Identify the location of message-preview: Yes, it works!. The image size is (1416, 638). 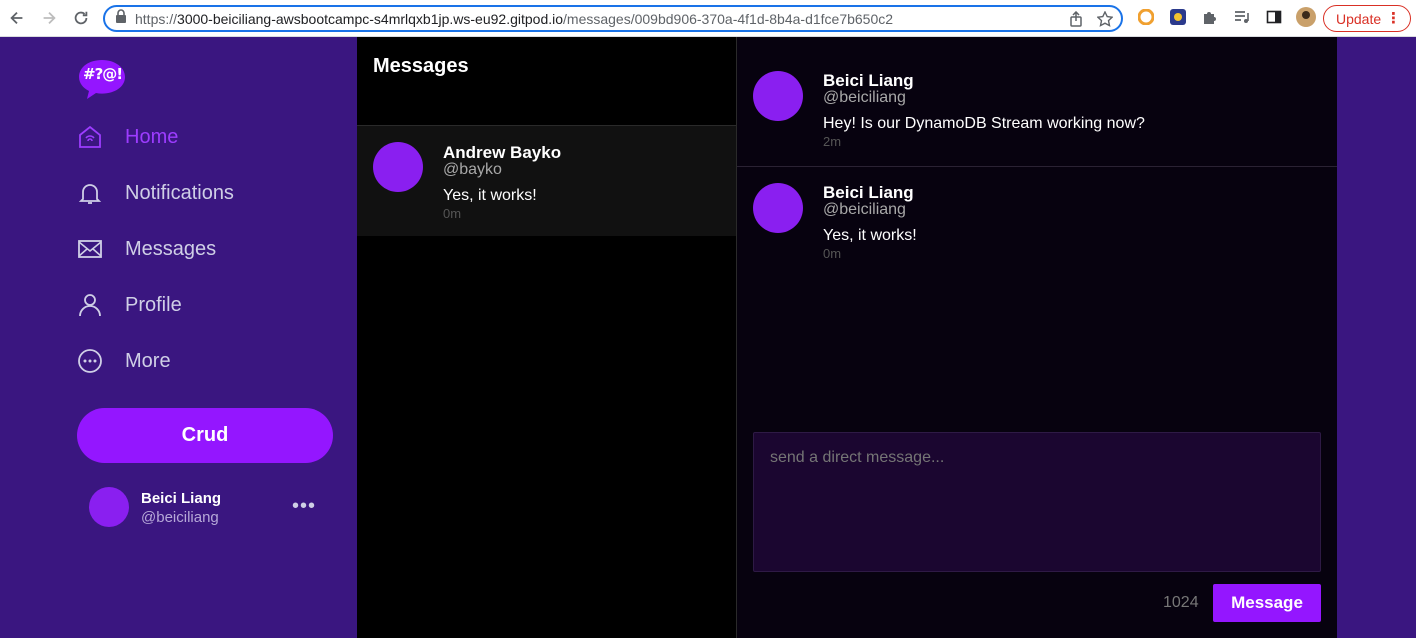
(490, 195).